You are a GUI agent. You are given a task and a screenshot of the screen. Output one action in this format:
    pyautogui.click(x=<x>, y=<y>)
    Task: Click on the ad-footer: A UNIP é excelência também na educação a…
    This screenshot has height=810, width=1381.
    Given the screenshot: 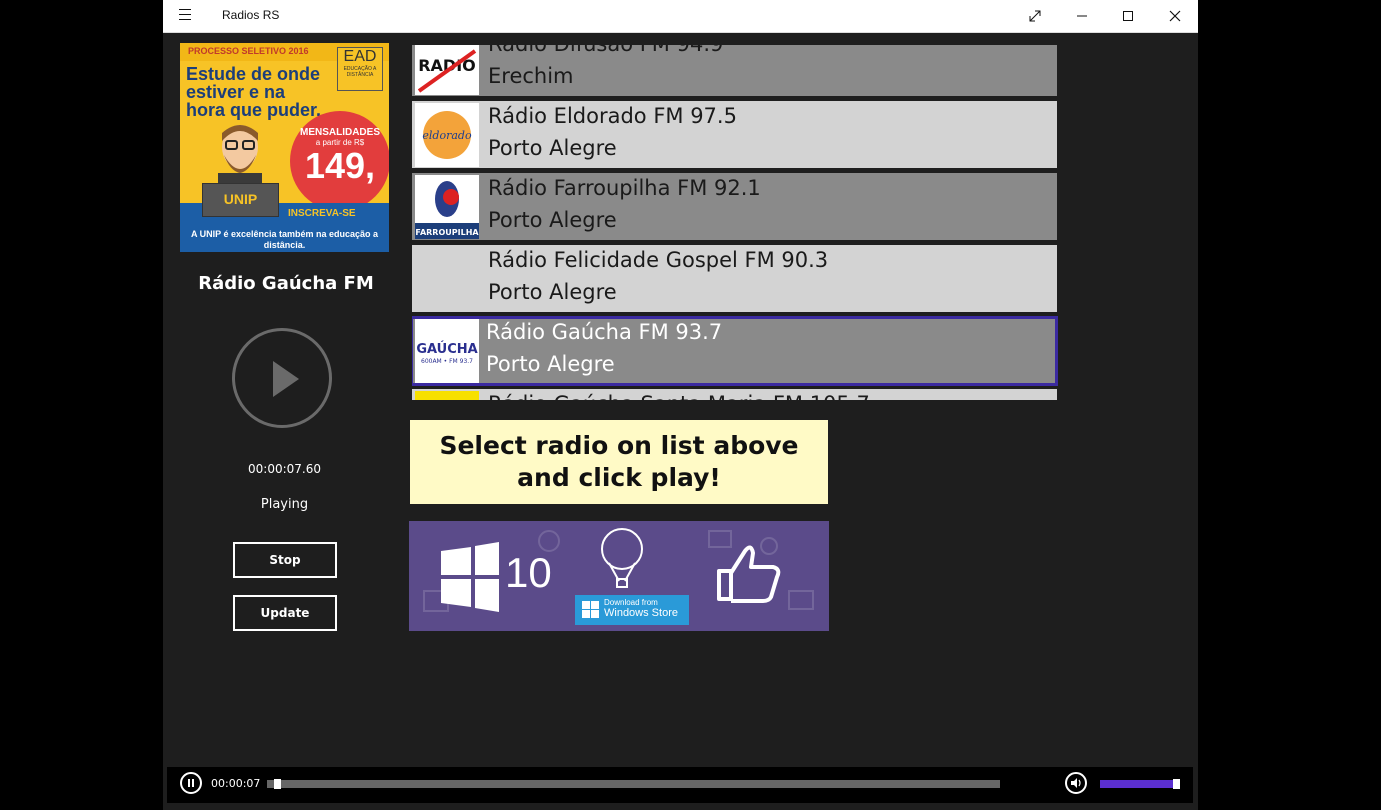 What is the action you would take?
    pyautogui.click(x=284, y=239)
    